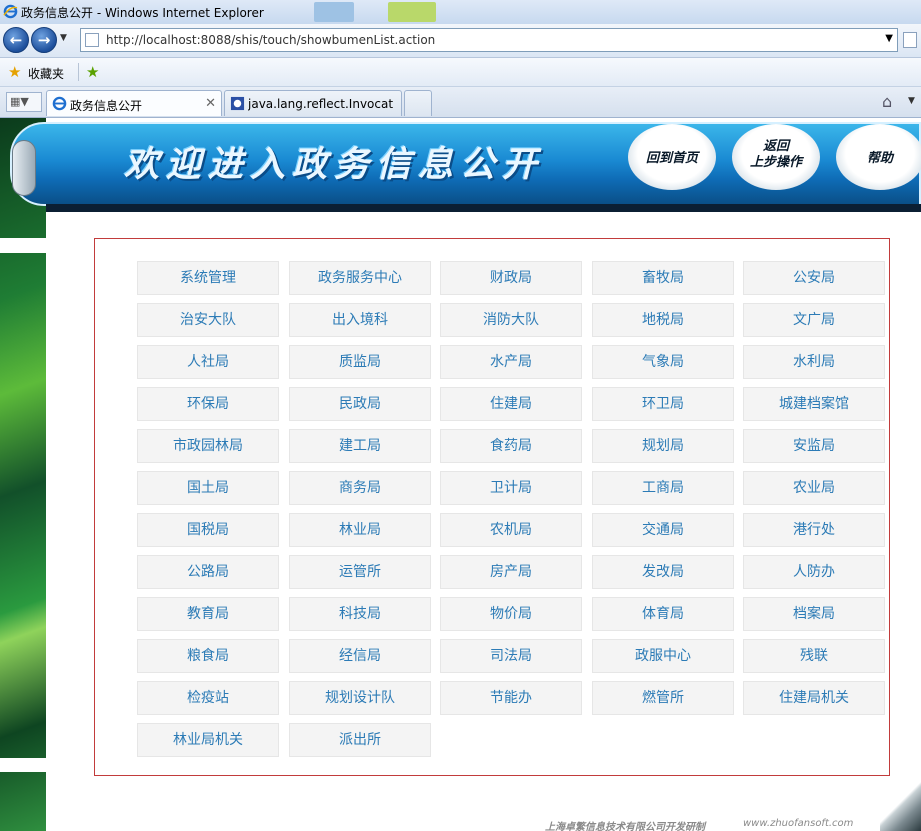  I want to click on department-button: 发改局, so click(663, 572).